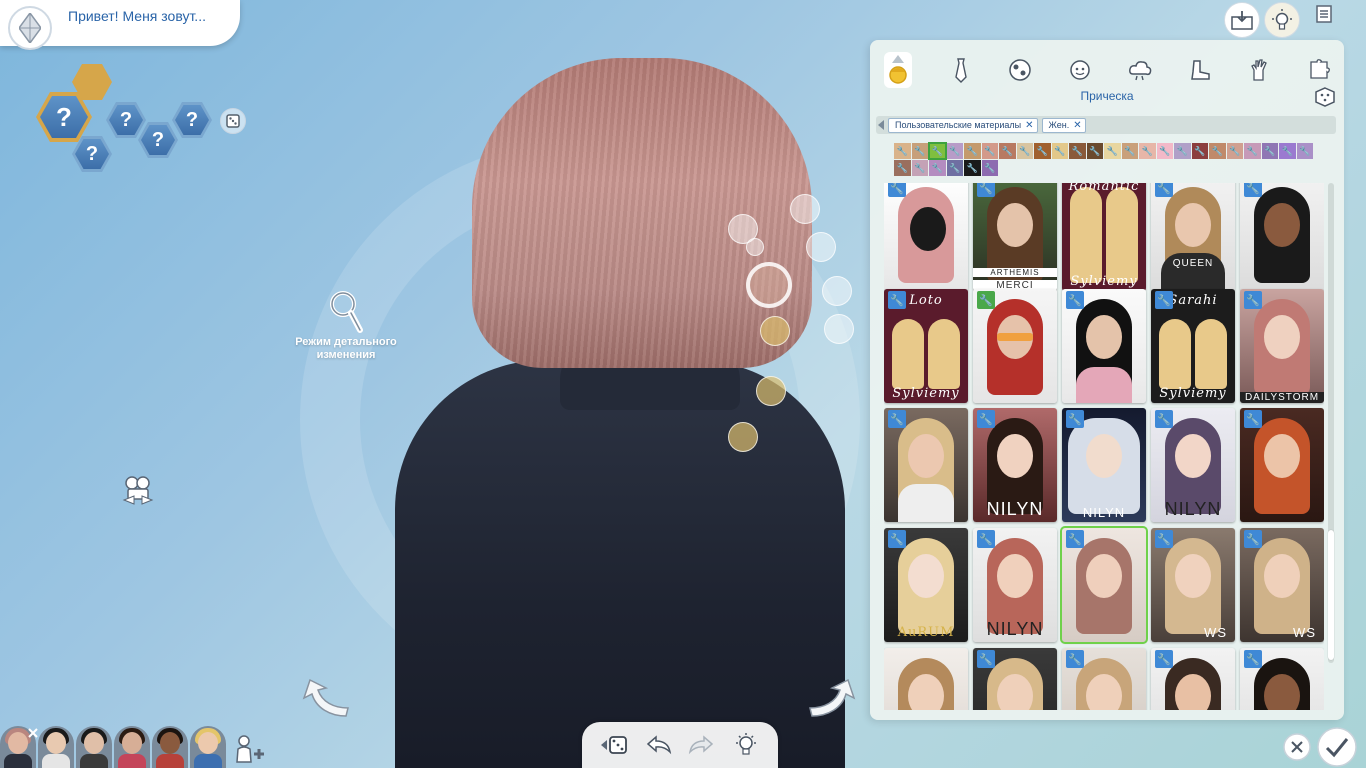 This screenshot has height=768, width=1366. Describe the element at coordinates (1242, 20) in the screenshot. I see `gallery-icon` at that location.